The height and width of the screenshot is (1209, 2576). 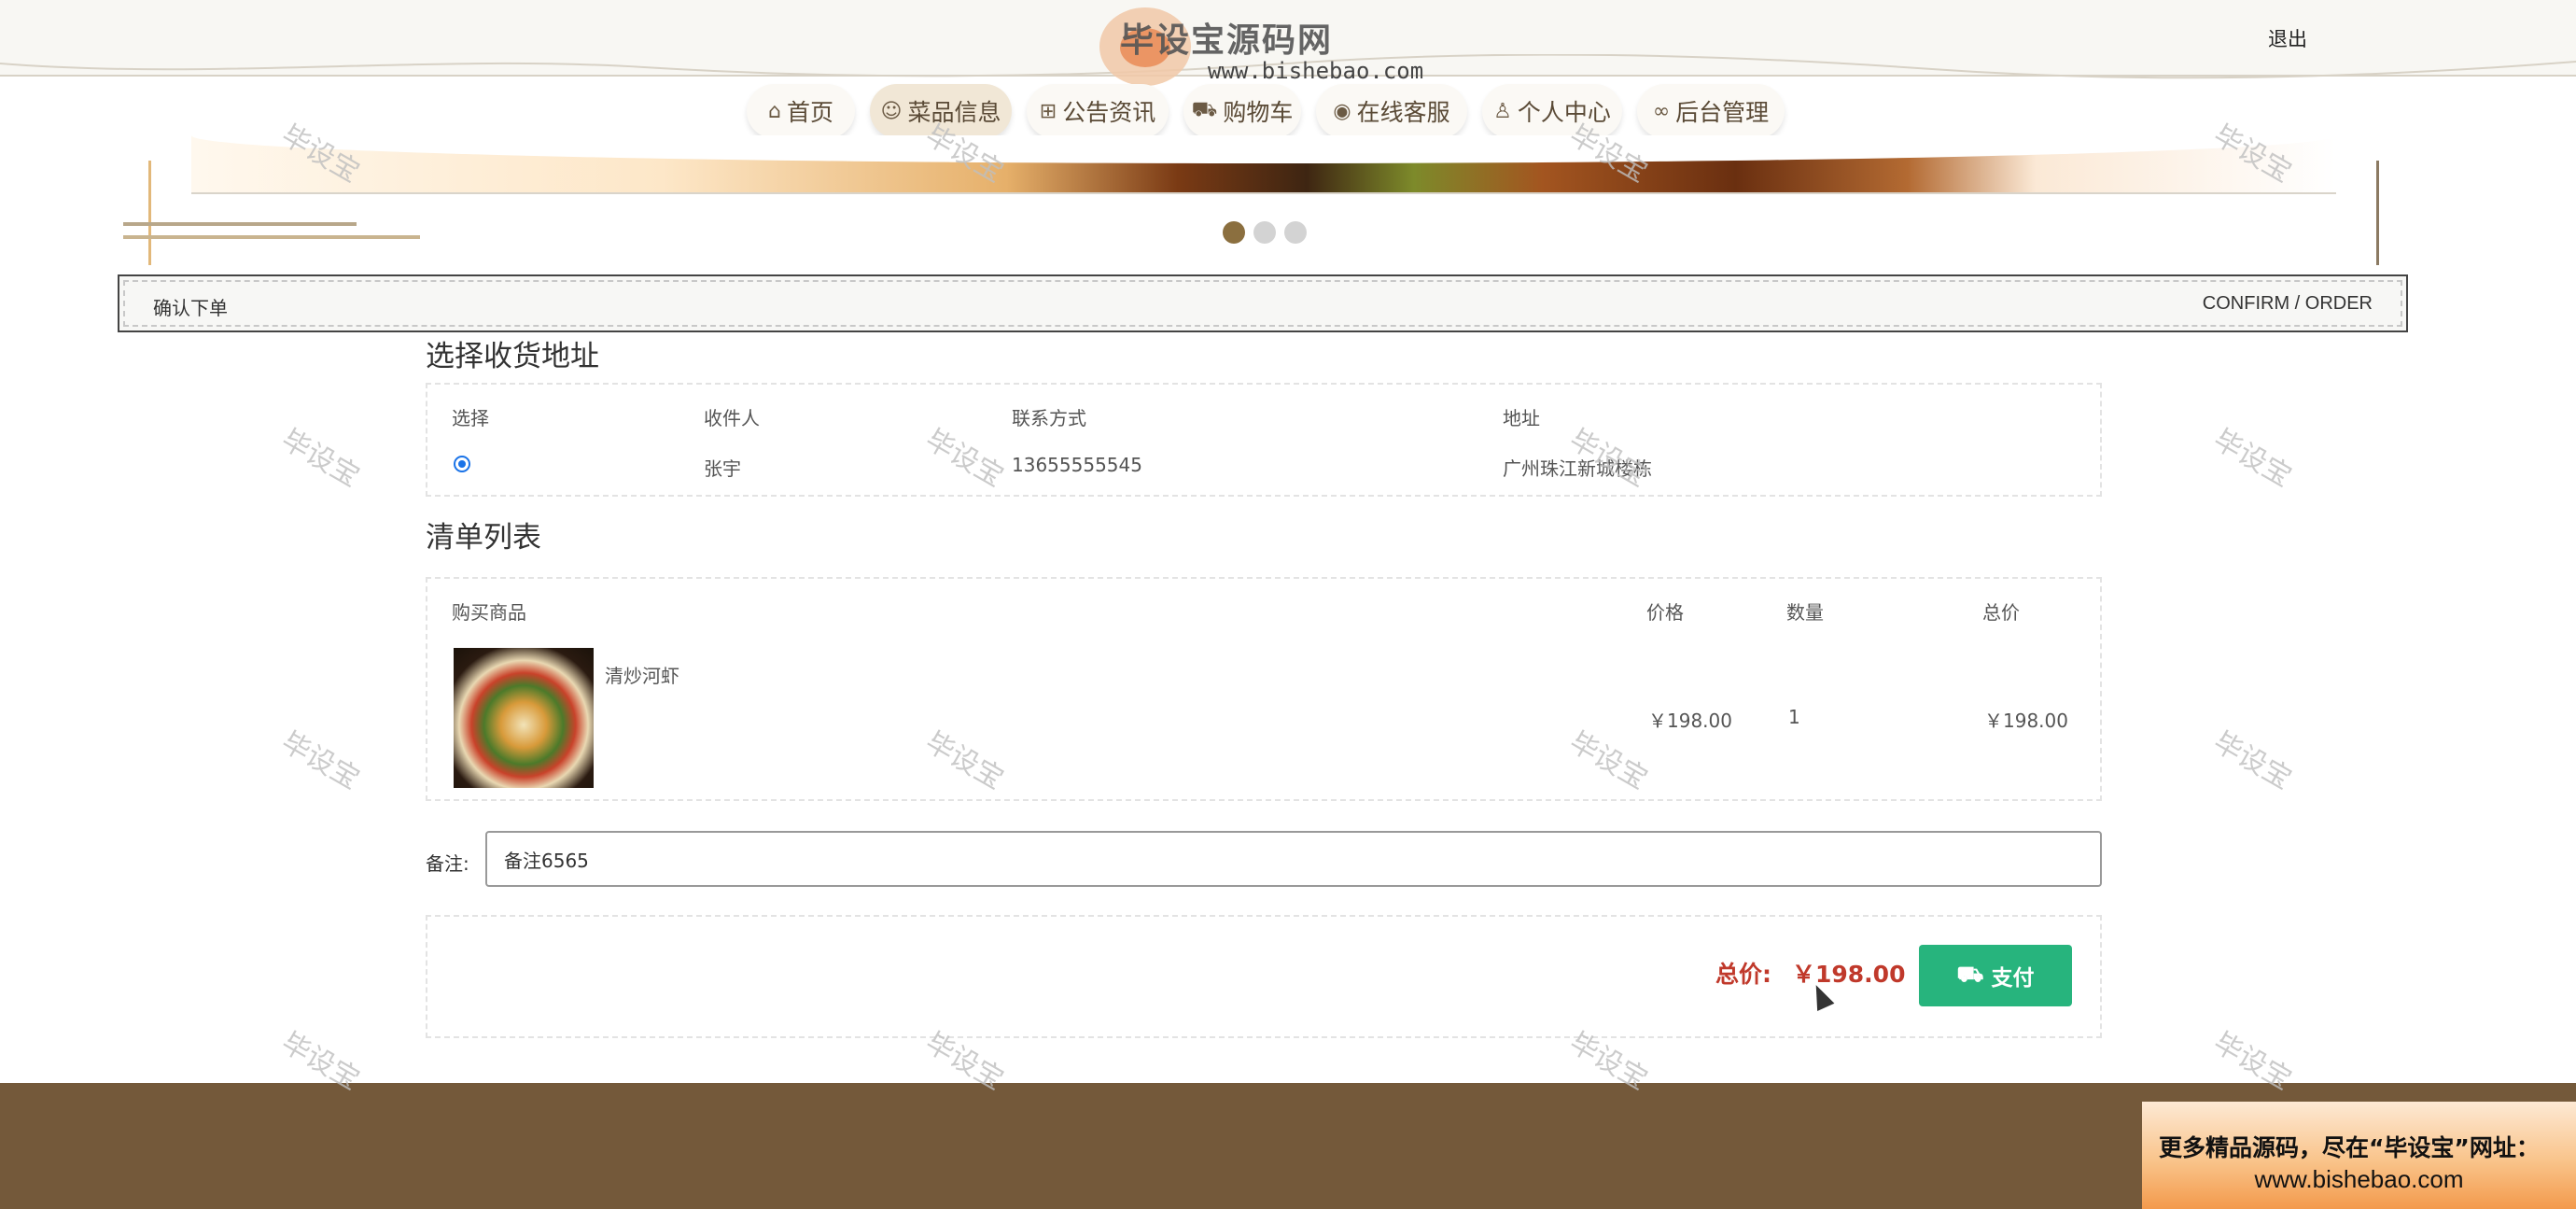 What do you see at coordinates (1077, 465) in the screenshot?
I see `phone-cell: 13655555545` at bounding box center [1077, 465].